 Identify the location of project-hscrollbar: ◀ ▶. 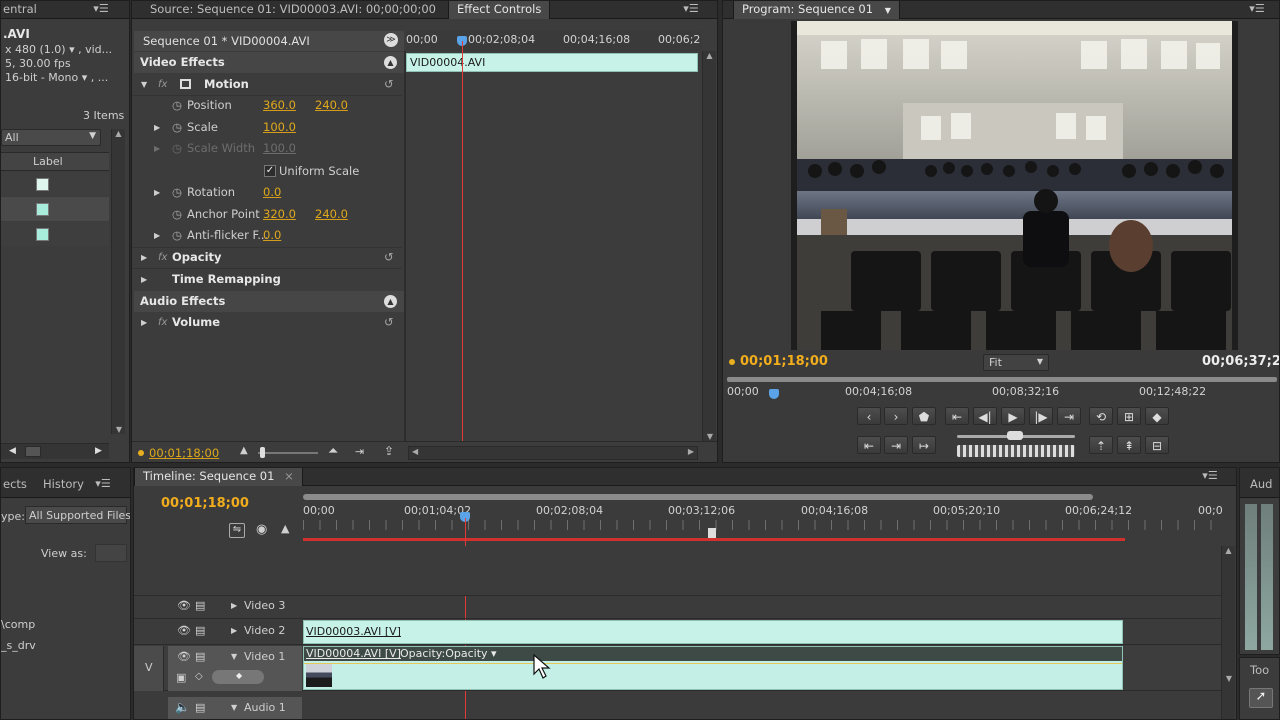
(55, 451).